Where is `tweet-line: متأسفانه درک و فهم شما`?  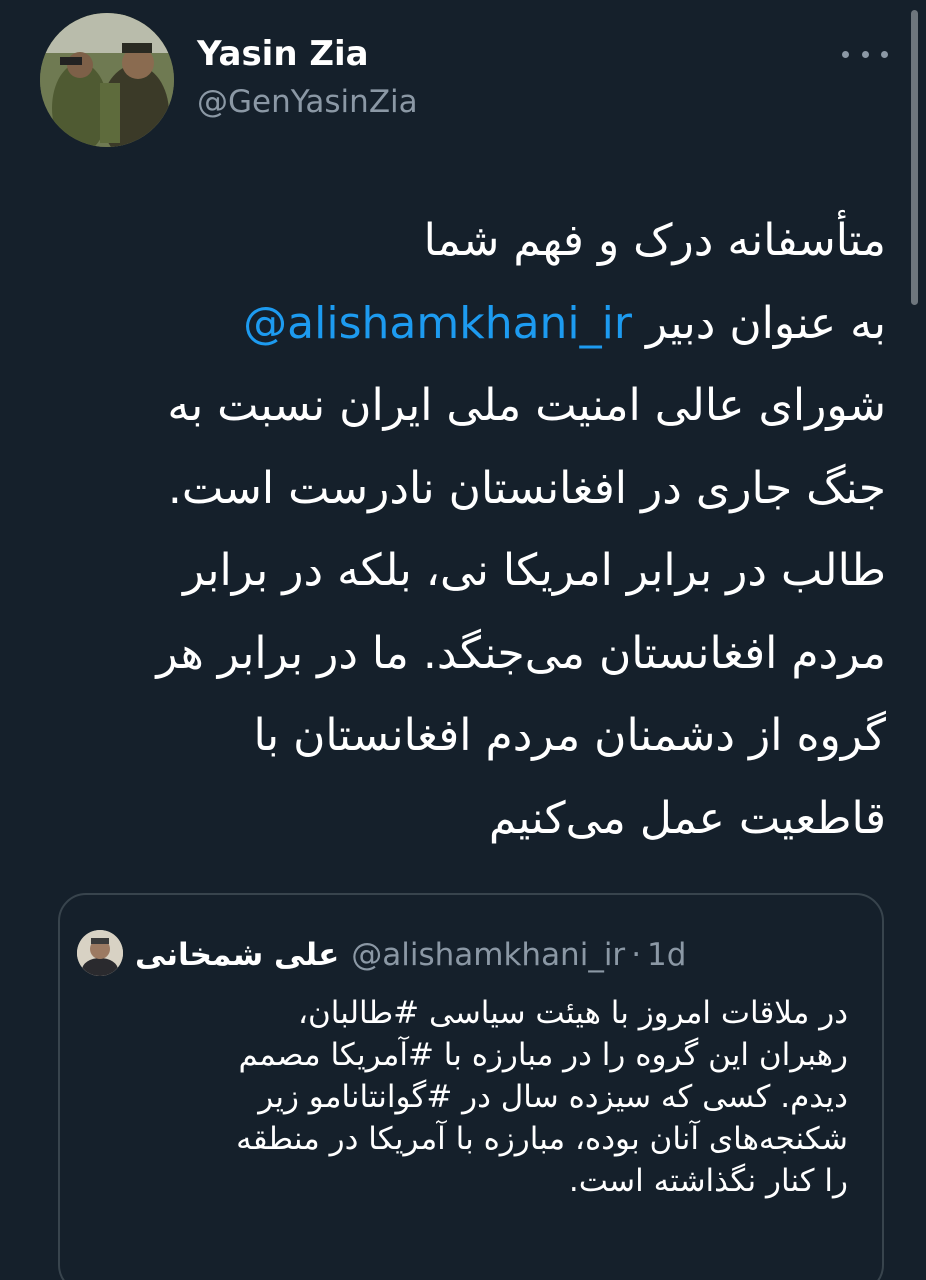
tweet-line: متأسفانه درک و فهم شما is located at coordinates (654, 240).